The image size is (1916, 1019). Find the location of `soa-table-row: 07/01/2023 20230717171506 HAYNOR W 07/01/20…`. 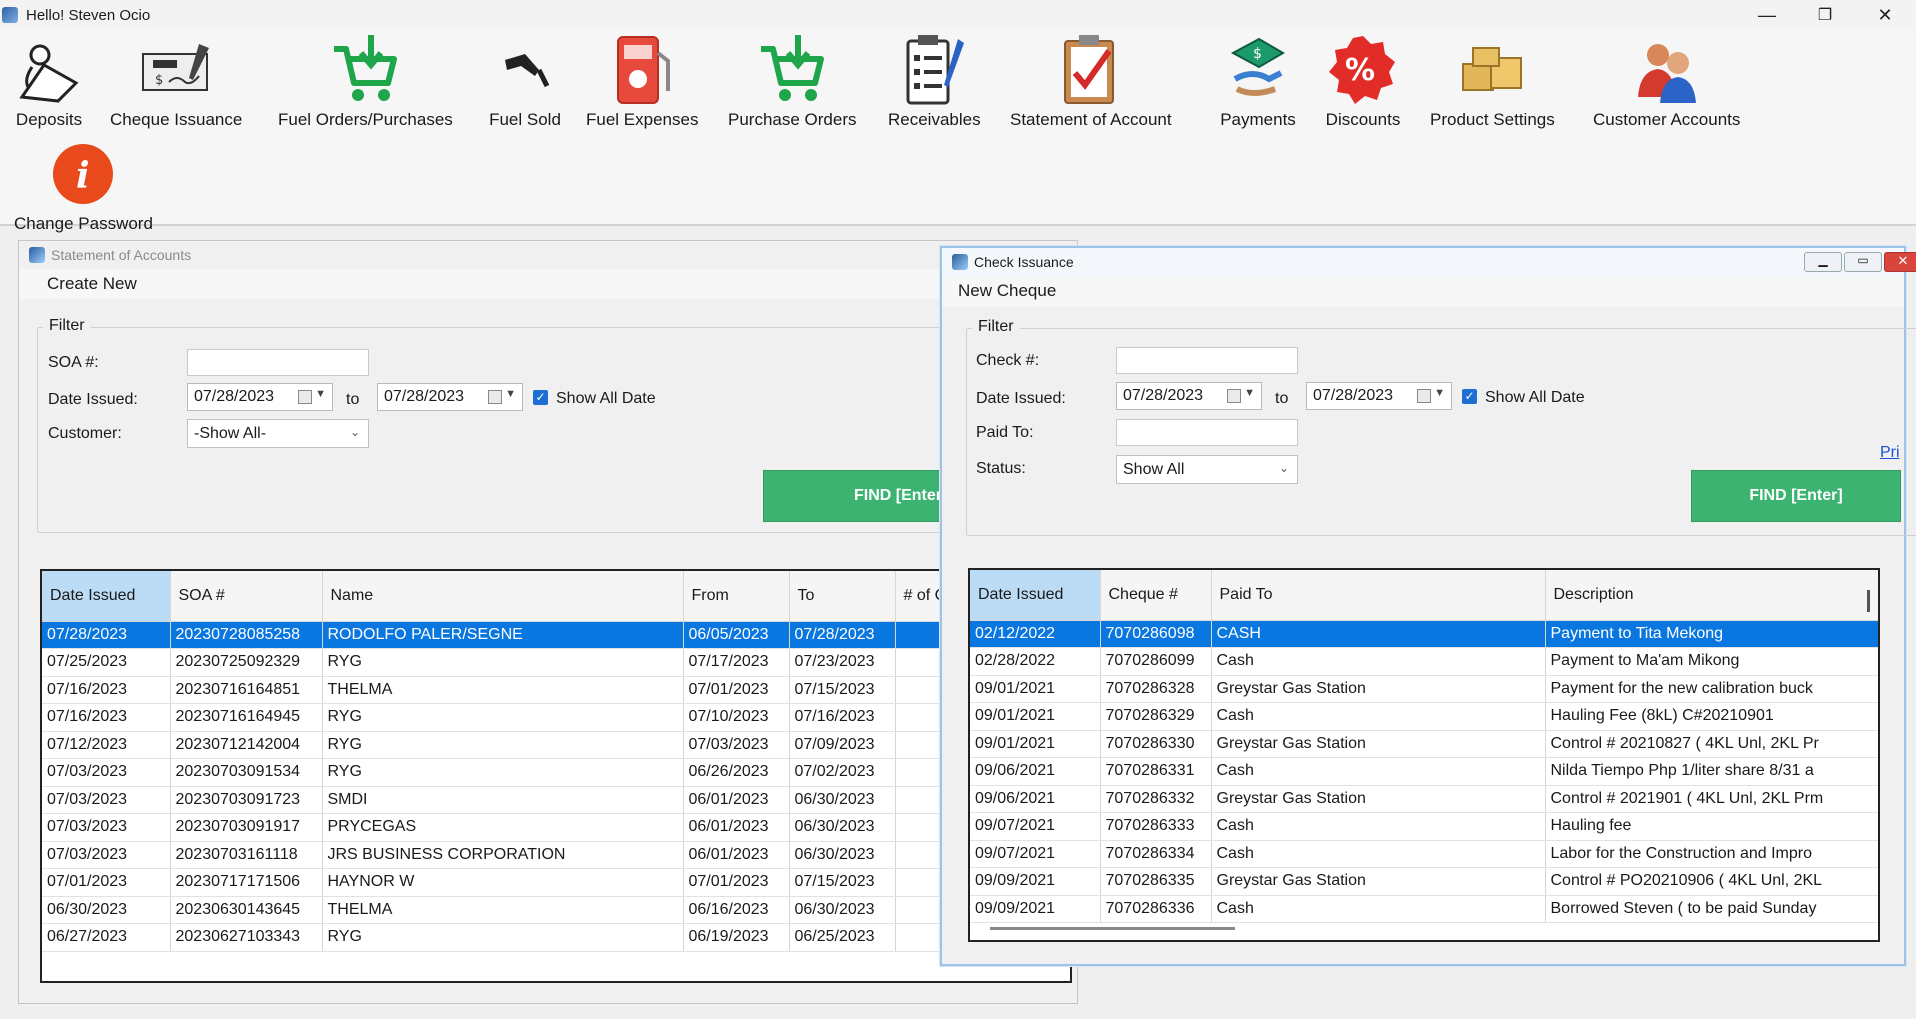

soa-table-row: 07/01/2023 20230717171506 HAYNOR W 07/01/20… is located at coordinates (556, 882).